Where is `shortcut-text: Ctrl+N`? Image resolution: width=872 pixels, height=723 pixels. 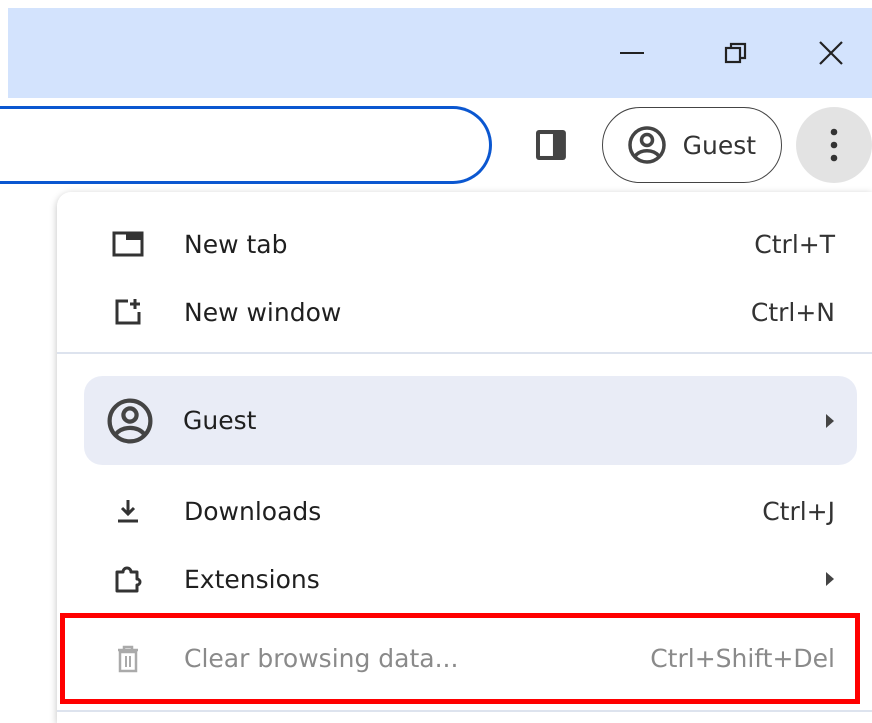
shortcut-text: Ctrl+N is located at coordinates (792, 312).